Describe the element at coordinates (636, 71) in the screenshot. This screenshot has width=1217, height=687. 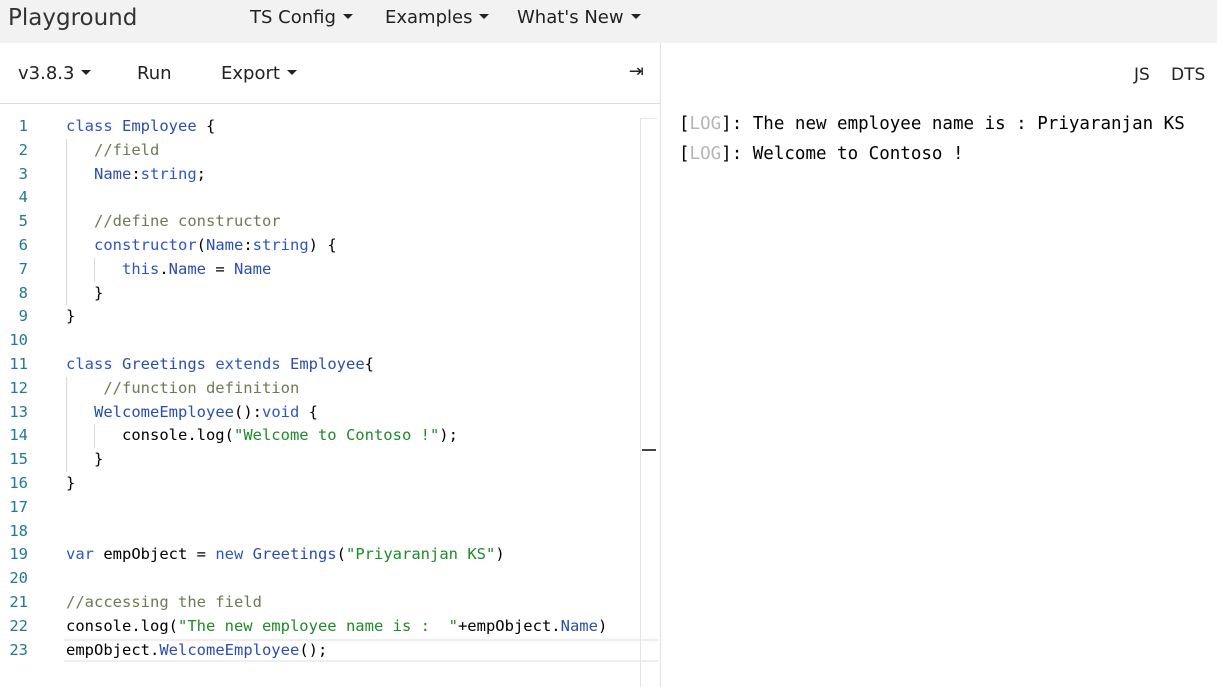
I see `collapse-sidebar-icon: ⇥` at that location.